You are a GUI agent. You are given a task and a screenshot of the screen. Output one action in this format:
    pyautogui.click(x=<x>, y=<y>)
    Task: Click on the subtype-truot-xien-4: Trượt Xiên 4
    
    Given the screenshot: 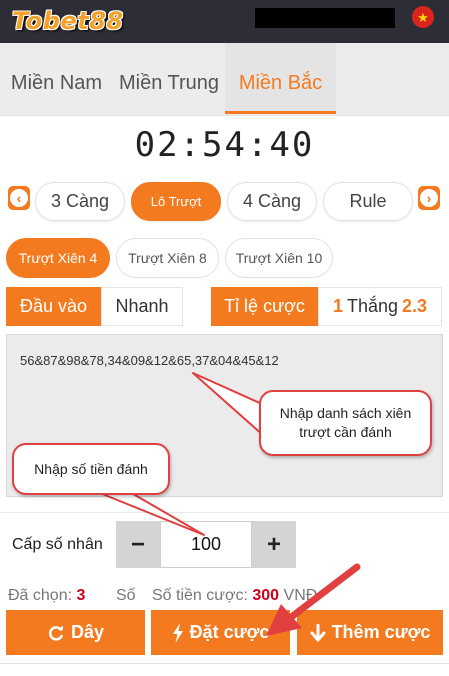 What is the action you would take?
    pyautogui.click(x=58, y=258)
    